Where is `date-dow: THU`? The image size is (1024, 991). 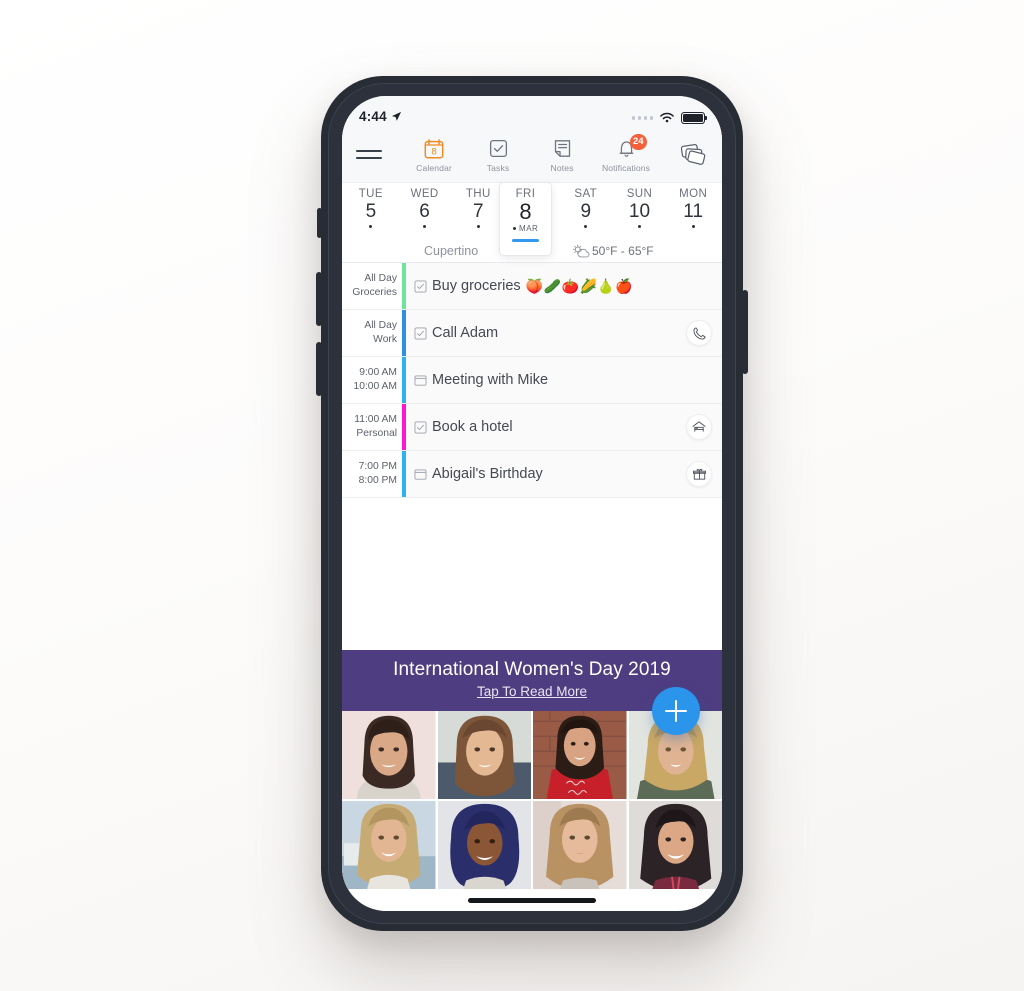
date-dow: THU is located at coordinates (478, 194).